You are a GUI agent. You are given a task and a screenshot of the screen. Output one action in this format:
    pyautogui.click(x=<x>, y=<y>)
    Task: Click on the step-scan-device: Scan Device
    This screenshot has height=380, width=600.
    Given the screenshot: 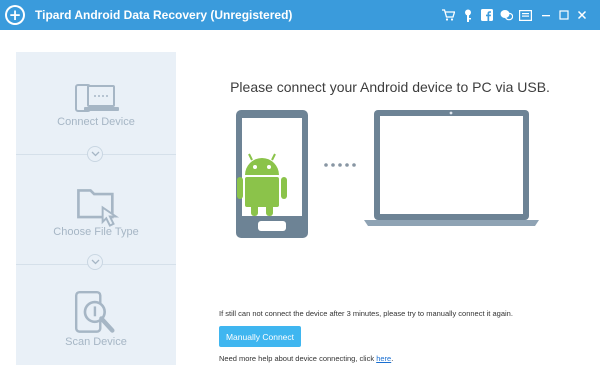 What is the action you would take?
    pyautogui.click(x=96, y=322)
    